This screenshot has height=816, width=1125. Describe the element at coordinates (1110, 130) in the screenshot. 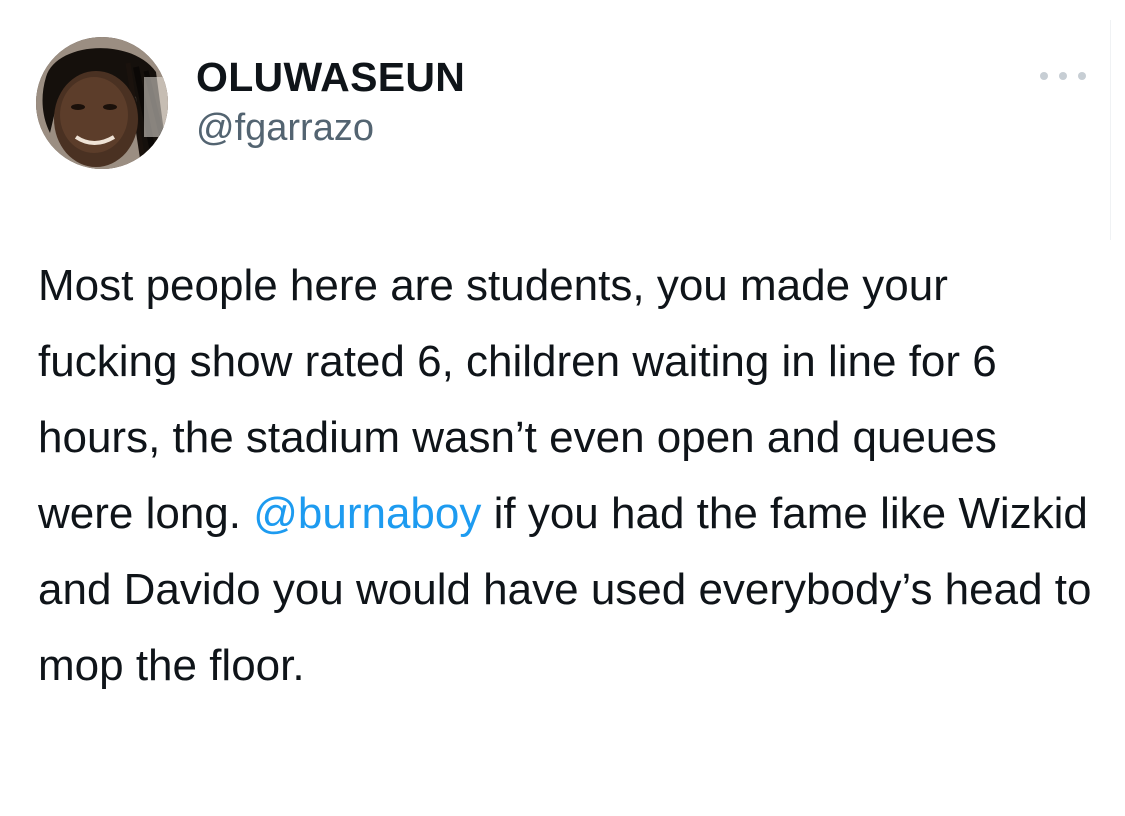

I see `divider` at that location.